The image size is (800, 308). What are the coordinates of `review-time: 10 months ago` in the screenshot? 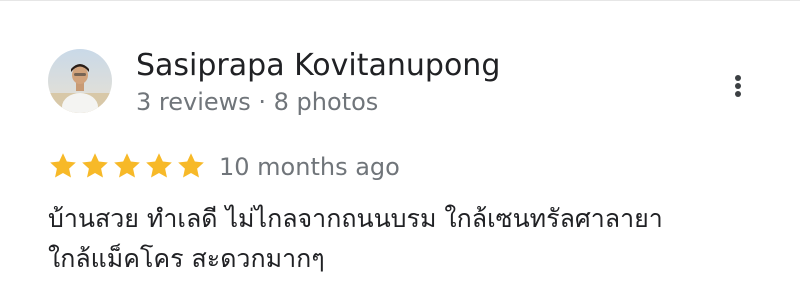 It's located at (309, 167).